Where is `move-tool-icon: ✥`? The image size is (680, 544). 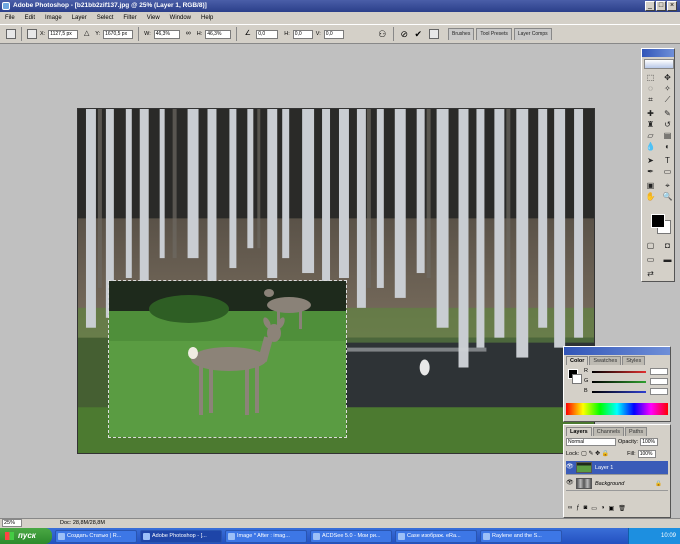 move-tool-icon: ✥ is located at coordinates (667, 78).